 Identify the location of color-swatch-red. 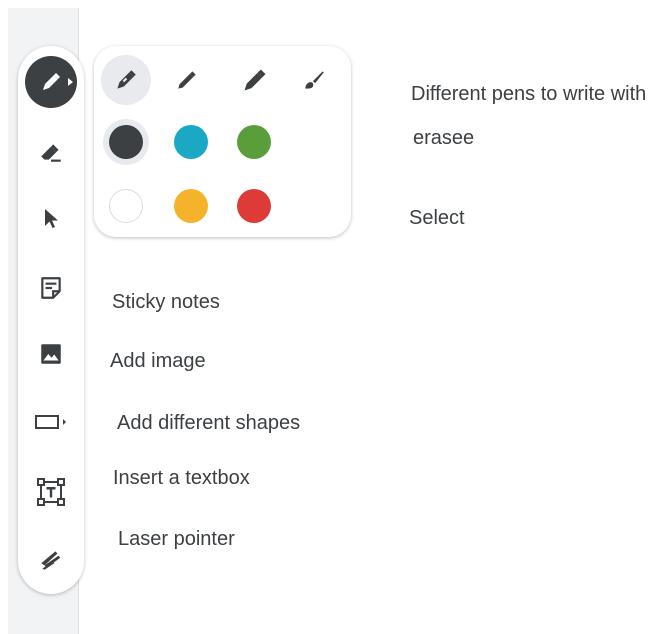
(254, 206).